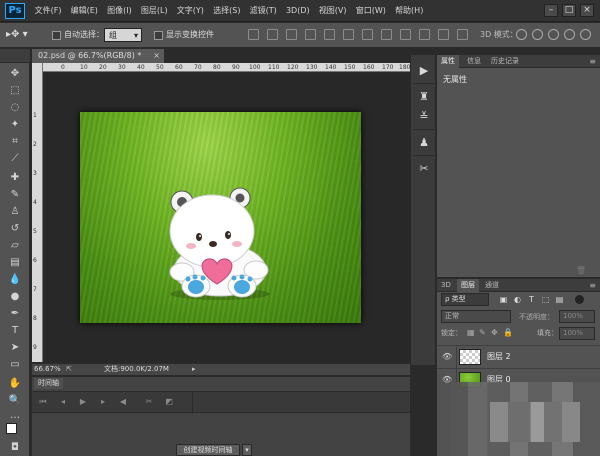 The width and height of the screenshot is (600, 456). What do you see at coordinates (84, 11) in the screenshot?
I see `menu-edit: 编辑(E)` at bounding box center [84, 11].